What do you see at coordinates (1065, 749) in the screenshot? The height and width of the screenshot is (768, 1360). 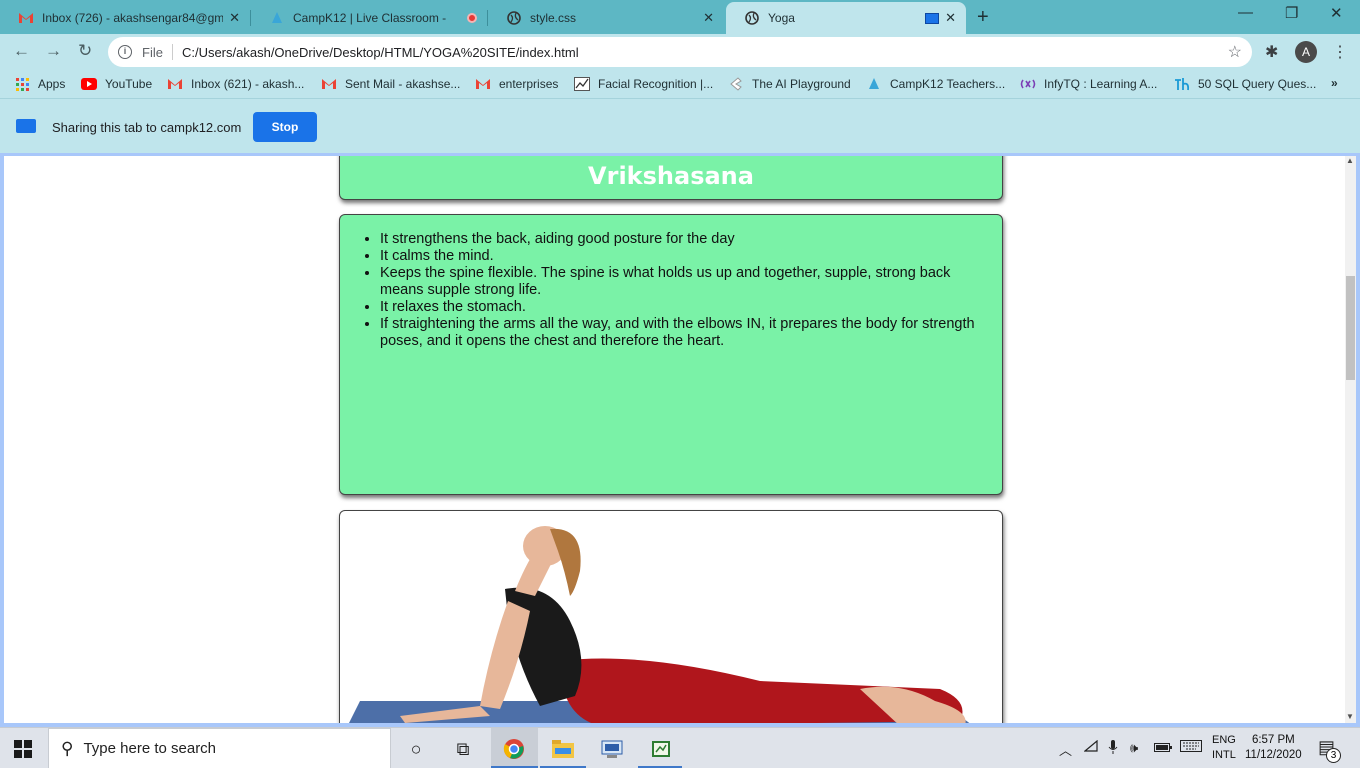 I see `show-hidden-icons-icon: ︿` at bounding box center [1065, 749].